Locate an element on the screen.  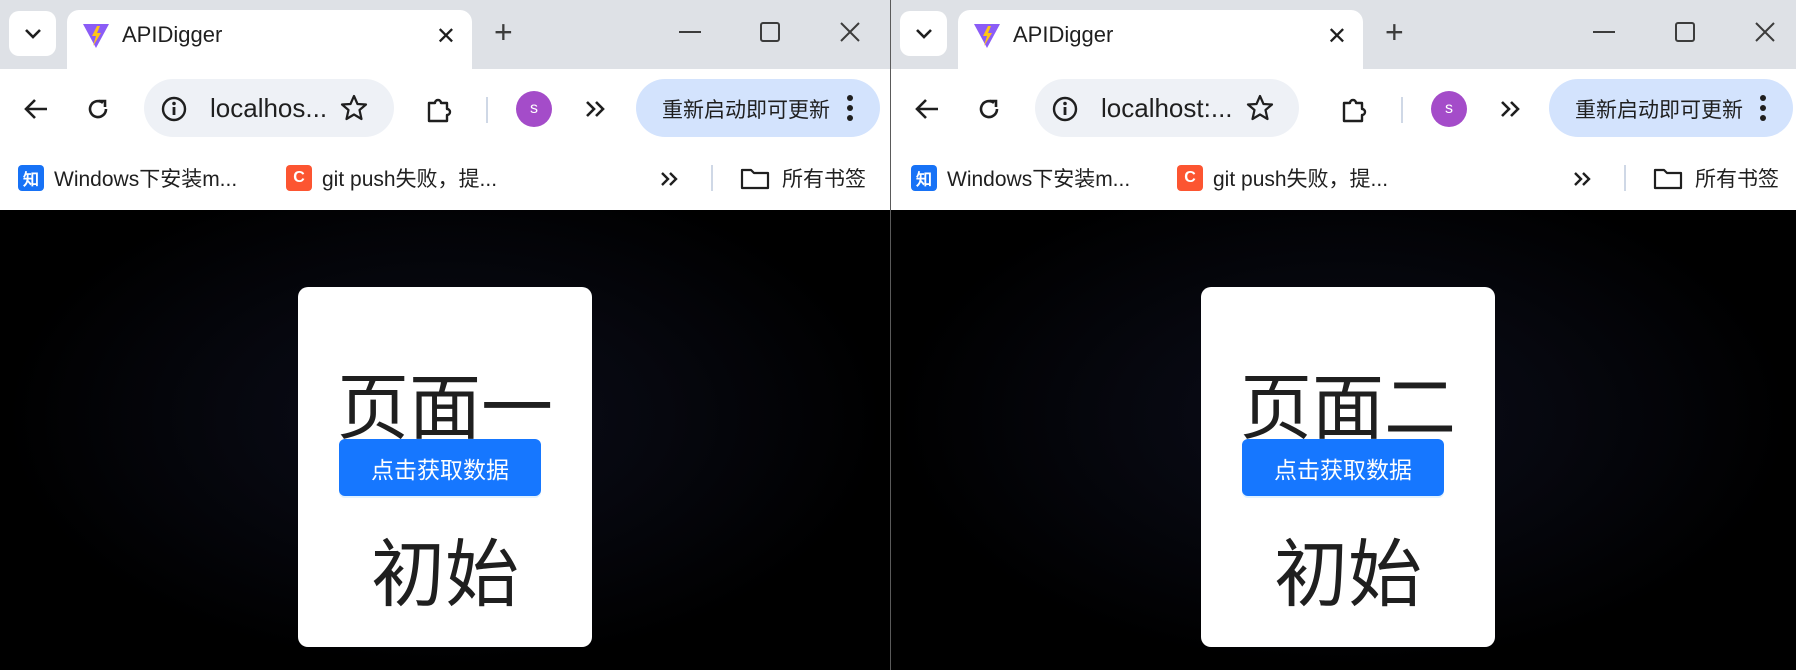
page-card: 页面二 点击获取数据 初始 is located at coordinates (1348, 467).